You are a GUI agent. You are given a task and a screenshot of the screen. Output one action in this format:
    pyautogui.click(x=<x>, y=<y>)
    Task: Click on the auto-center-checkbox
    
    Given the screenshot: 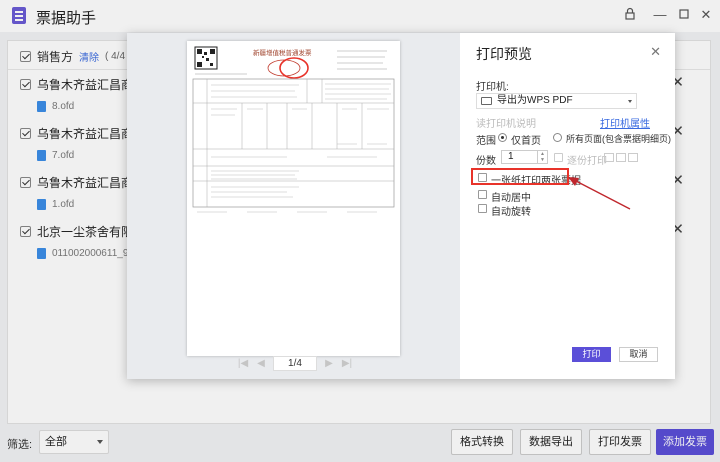 What is the action you would take?
    pyautogui.click(x=482, y=194)
    